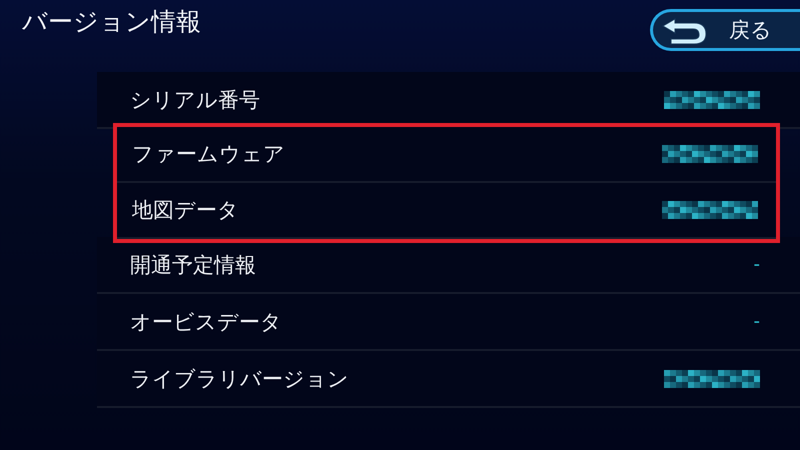  Describe the element at coordinates (195, 100) in the screenshot. I see `row-label: シリアル番号` at that location.